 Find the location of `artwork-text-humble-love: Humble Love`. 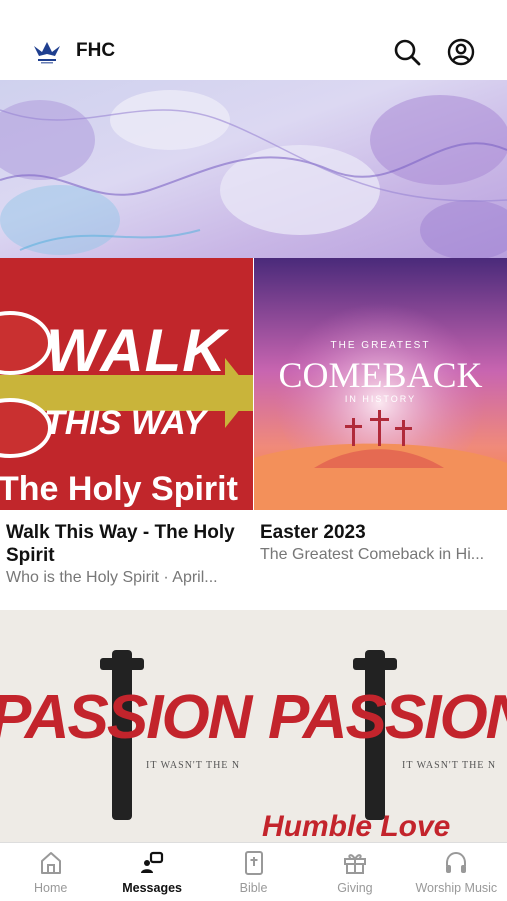

artwork-text-humble-love: Humble Love is located at coordinates (356, 826).